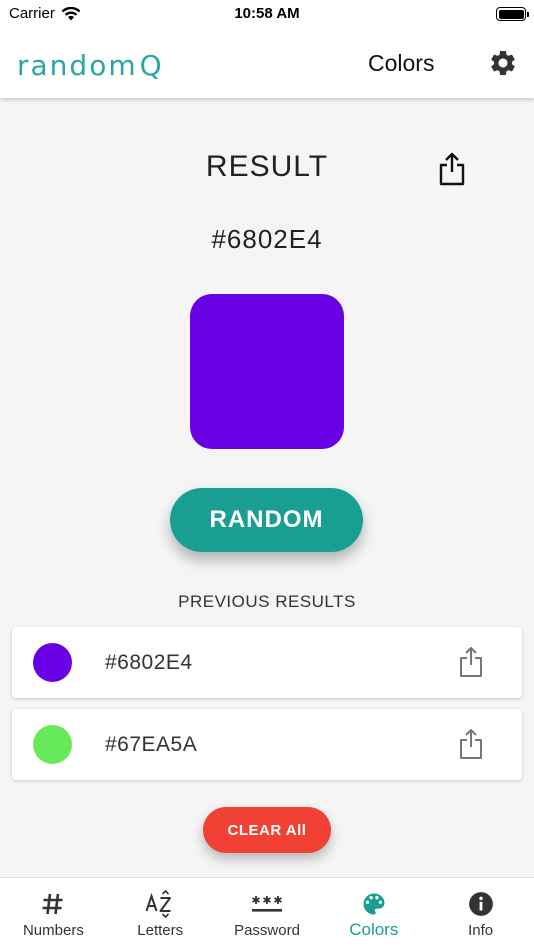  Describe the element at coordinates (158, 904) in the screenshot. I see `az-sort-icon` at that location.